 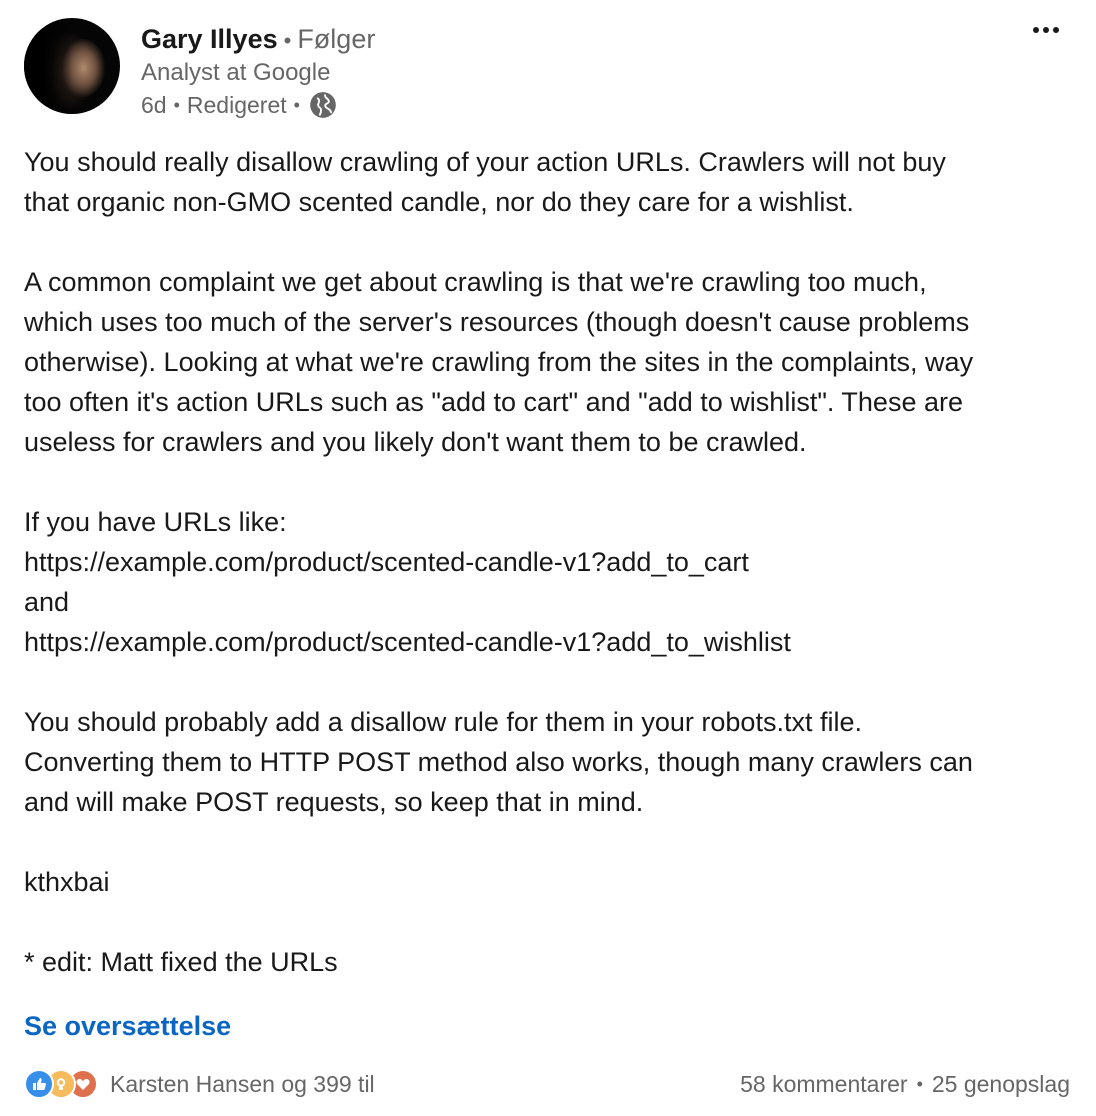 I want to click on follow-status: Følger, so click(x=336, y=39).